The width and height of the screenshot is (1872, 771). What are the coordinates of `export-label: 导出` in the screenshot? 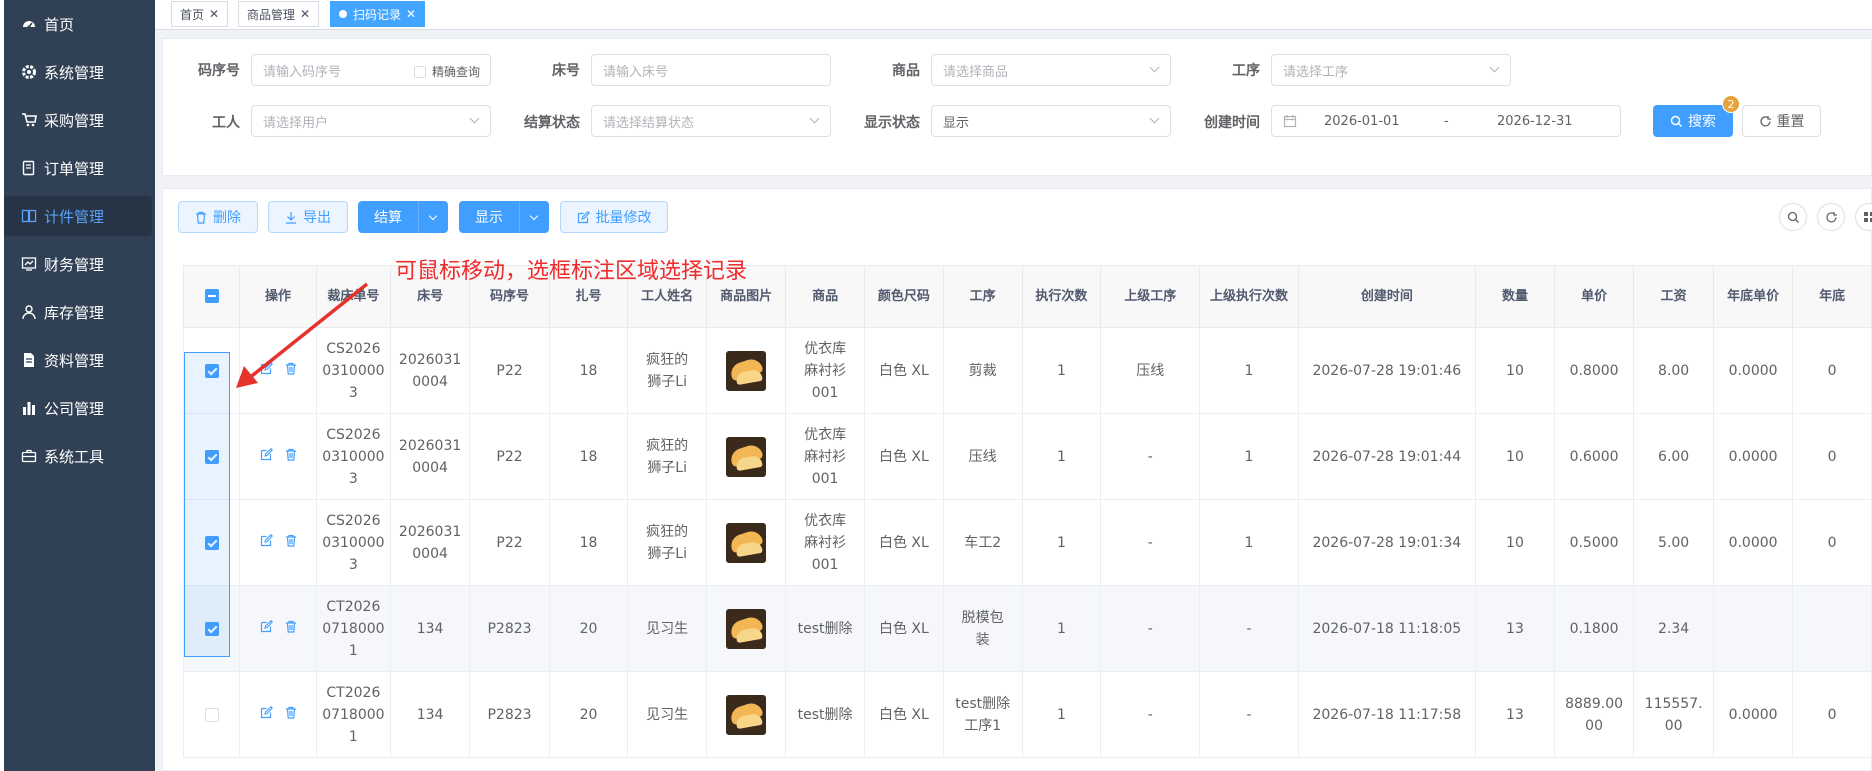 It's located at (317, 218).